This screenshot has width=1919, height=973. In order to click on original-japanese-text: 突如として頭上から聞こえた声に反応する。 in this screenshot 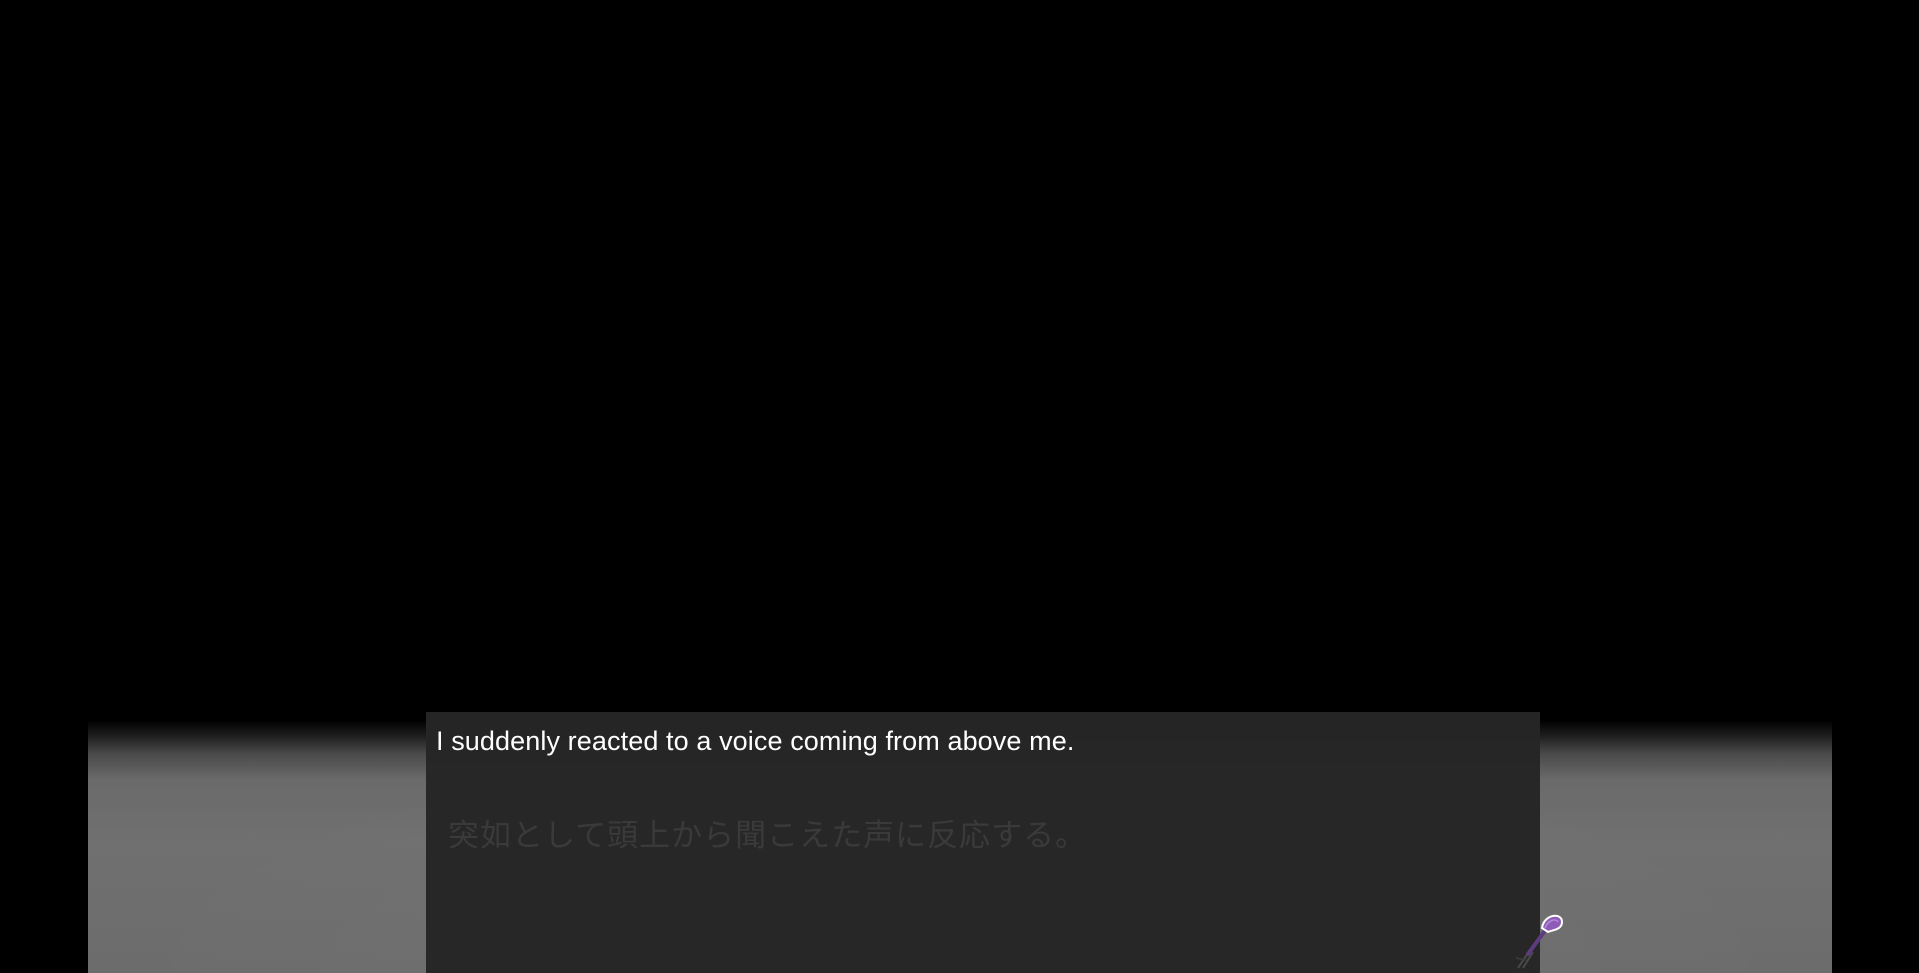, I will do `click(768, 836)`.